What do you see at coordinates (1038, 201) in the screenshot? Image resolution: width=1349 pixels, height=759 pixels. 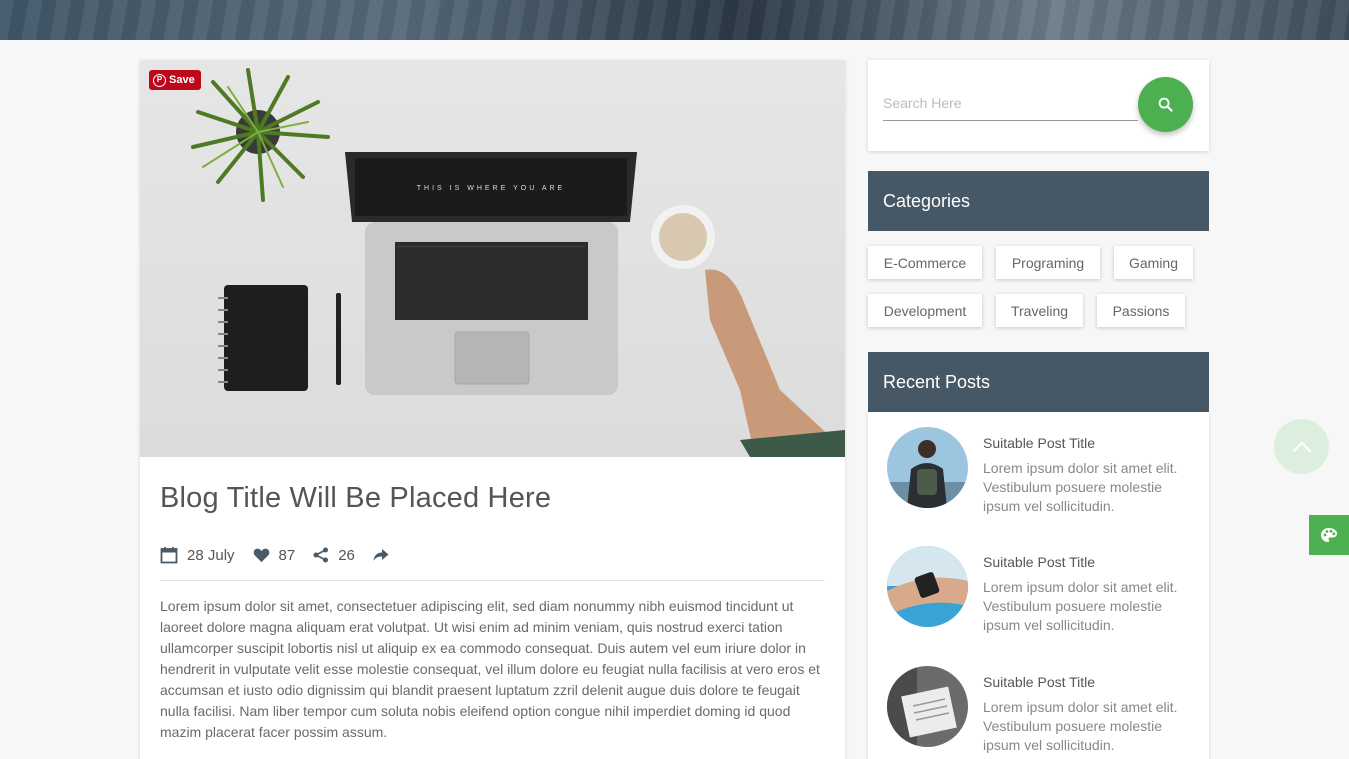 I see `categories-header: Categories` at bounding box center [1038, 201].